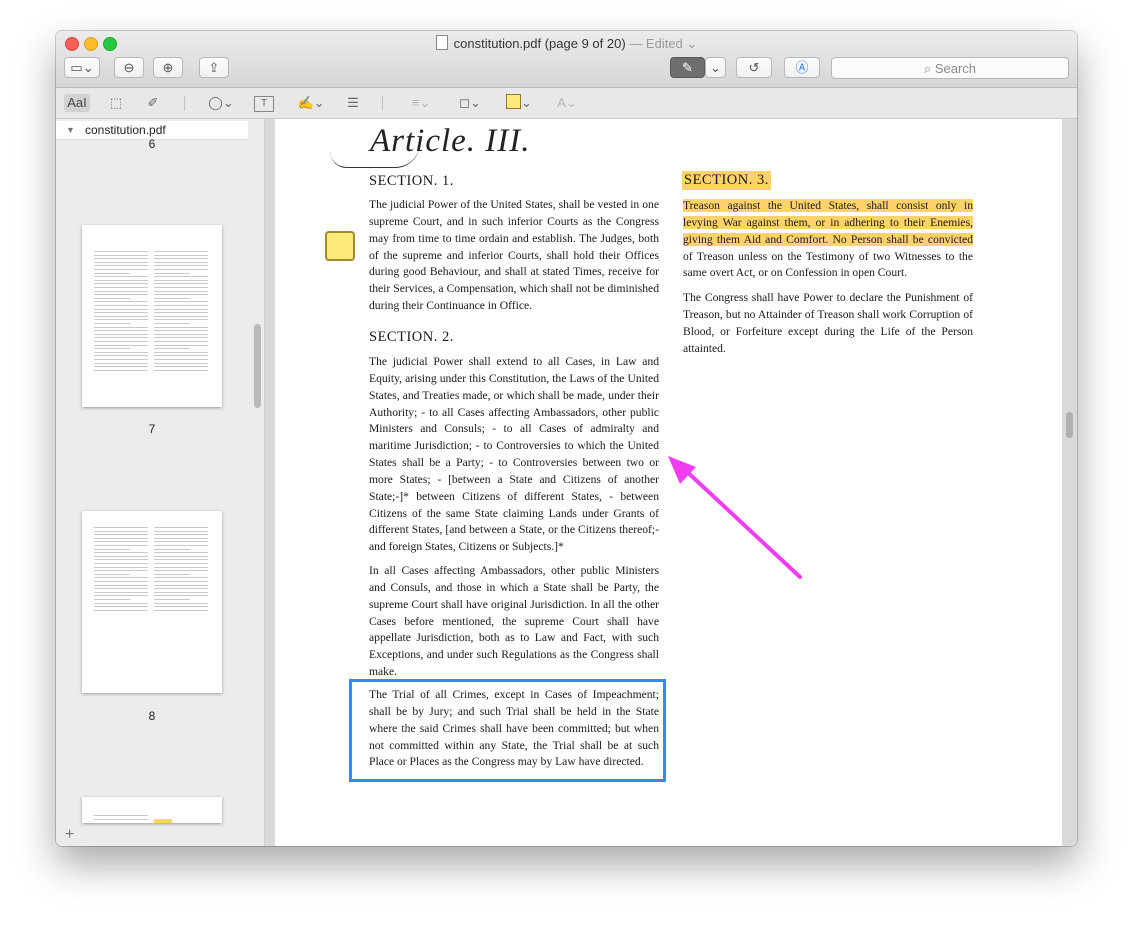 The width and height of the screenshot is (1133, 926). What do you see at coordinates (802, 67) in the screenshot?
I see `annotate-button: Ⓐ` at bounding box center [802, 67].